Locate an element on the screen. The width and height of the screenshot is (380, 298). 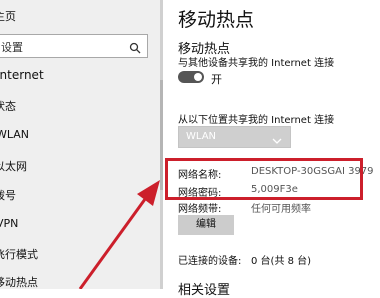
sidebar-item-wlan: WLAN is located at coordinates (14, 134).